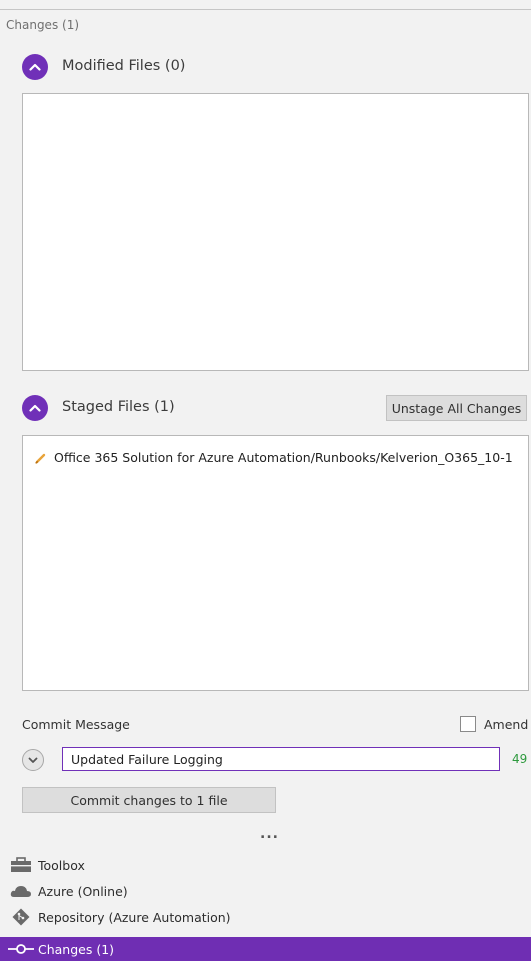 This screenshot has width=531, height=961. What do you see at coordinates (124, 66) in the screenshot?
I see `modified-files-title: Modified Files (0)` at bounding box center [124, 66].